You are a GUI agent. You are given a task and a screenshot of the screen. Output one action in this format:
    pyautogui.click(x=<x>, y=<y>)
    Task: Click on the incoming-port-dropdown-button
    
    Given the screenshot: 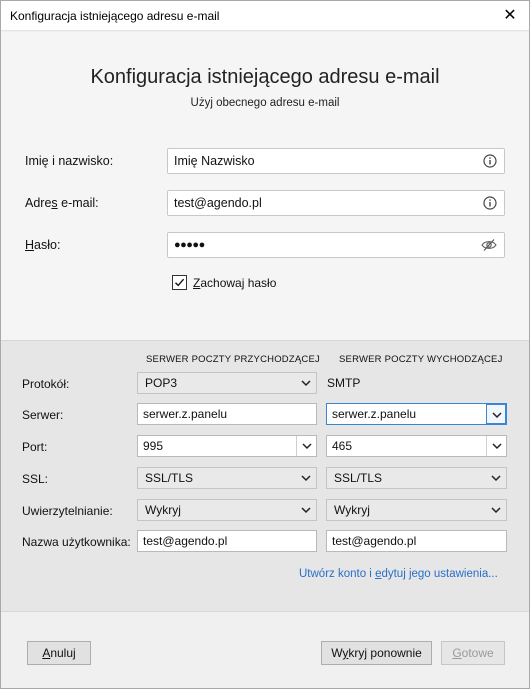 What is the action you would take?
    pyautogui.click(x=306, y=446)
    